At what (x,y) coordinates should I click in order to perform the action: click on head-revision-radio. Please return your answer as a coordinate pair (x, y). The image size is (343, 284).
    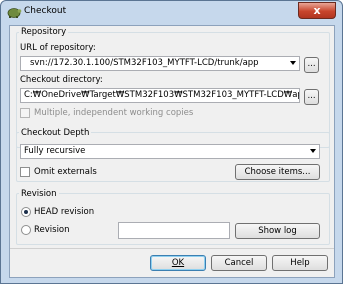
    Looking at the image, I should click on (26, 212).